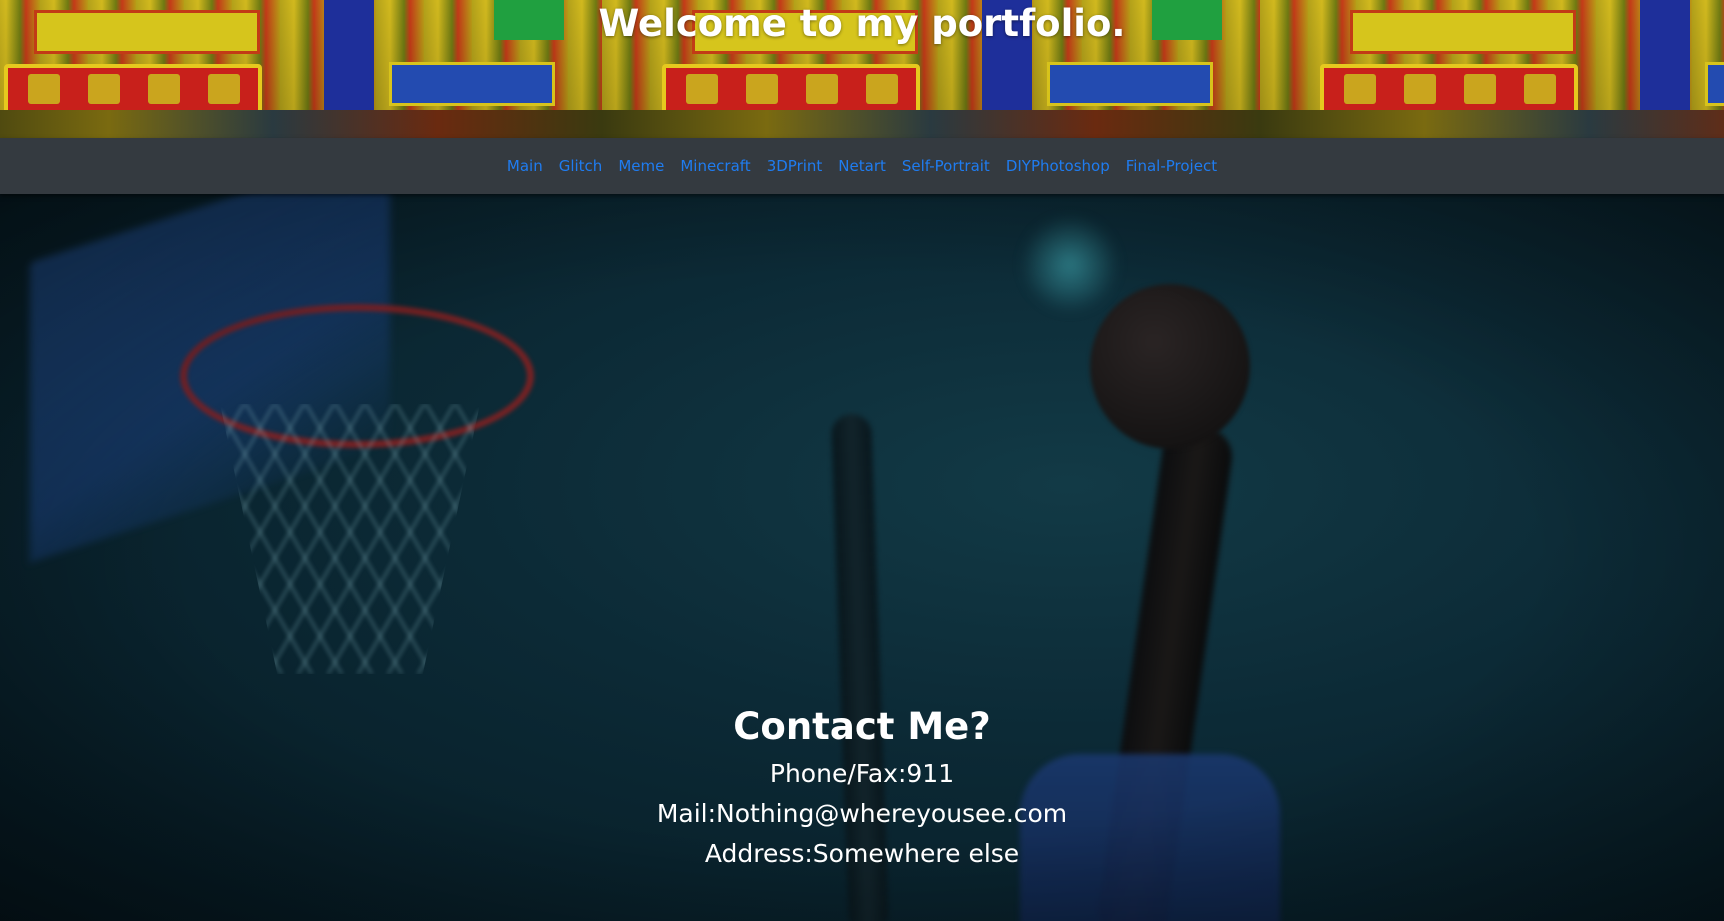  I want to click on nav-link-self-portrait: Self-Portrait, so click(946, 166).